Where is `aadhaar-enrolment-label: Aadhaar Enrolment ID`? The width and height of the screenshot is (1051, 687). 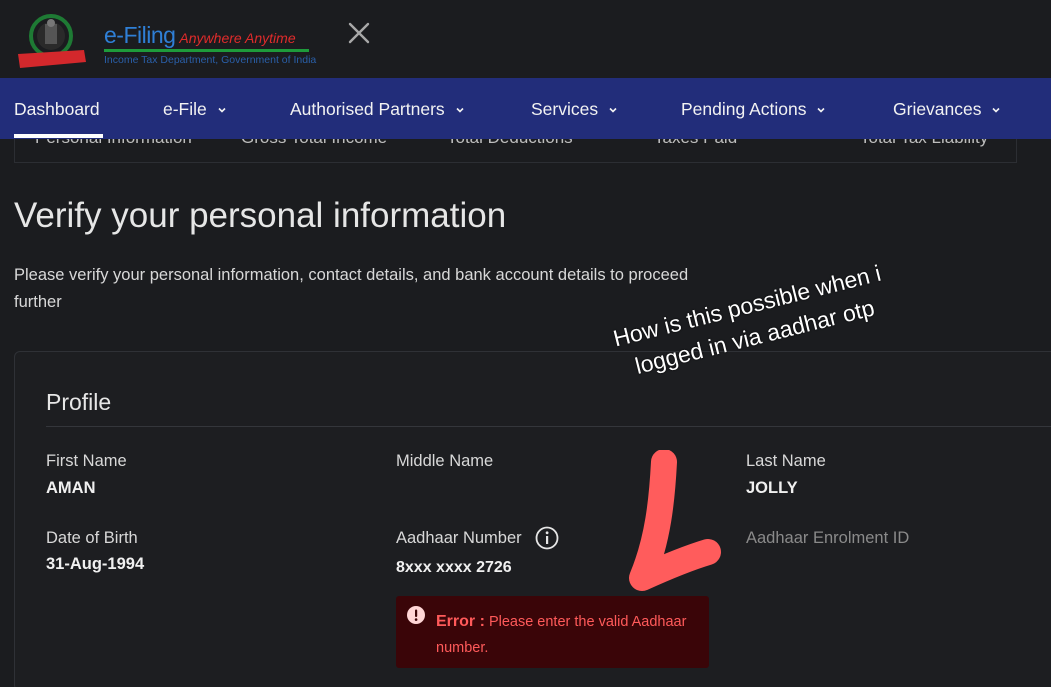
aadhaar-enrolment-label: Aadhaar Enrolment ID is located at coordinates (828, 538).